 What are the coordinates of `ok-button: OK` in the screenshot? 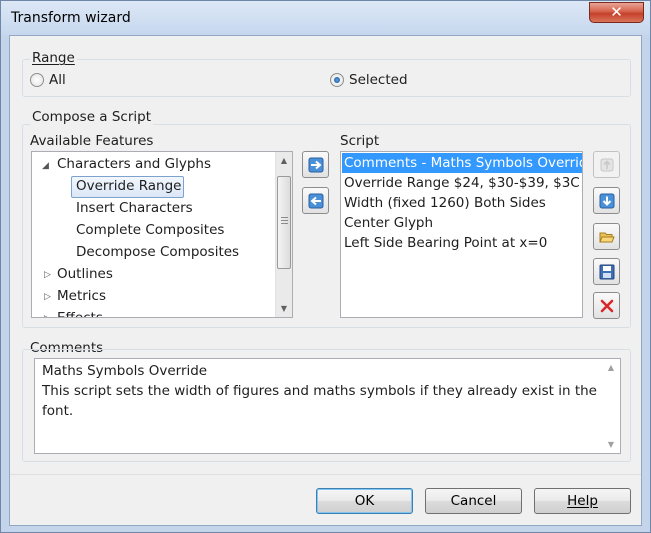 It's located at (364, 501).